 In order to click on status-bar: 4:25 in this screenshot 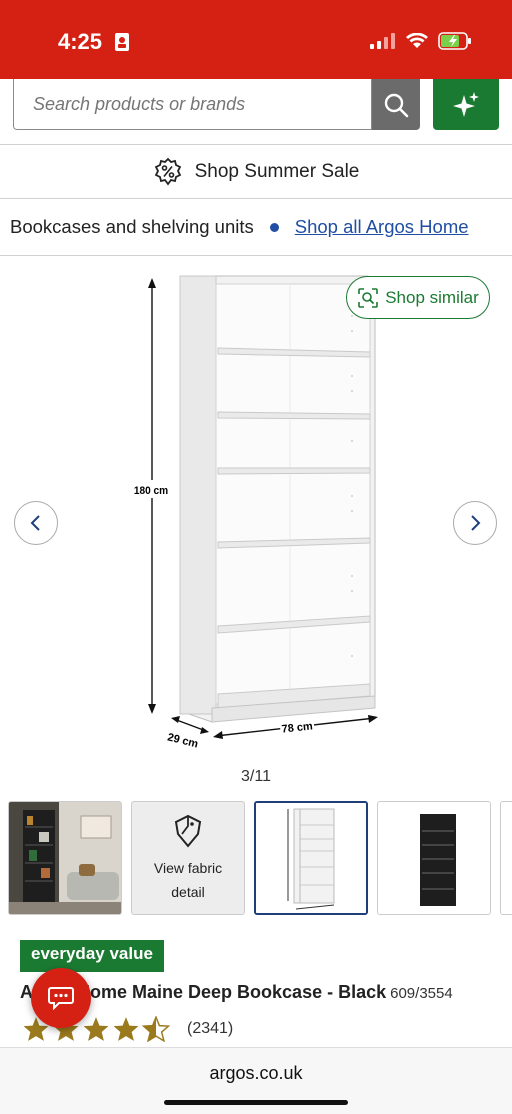, I will do `click(256, 39)`.